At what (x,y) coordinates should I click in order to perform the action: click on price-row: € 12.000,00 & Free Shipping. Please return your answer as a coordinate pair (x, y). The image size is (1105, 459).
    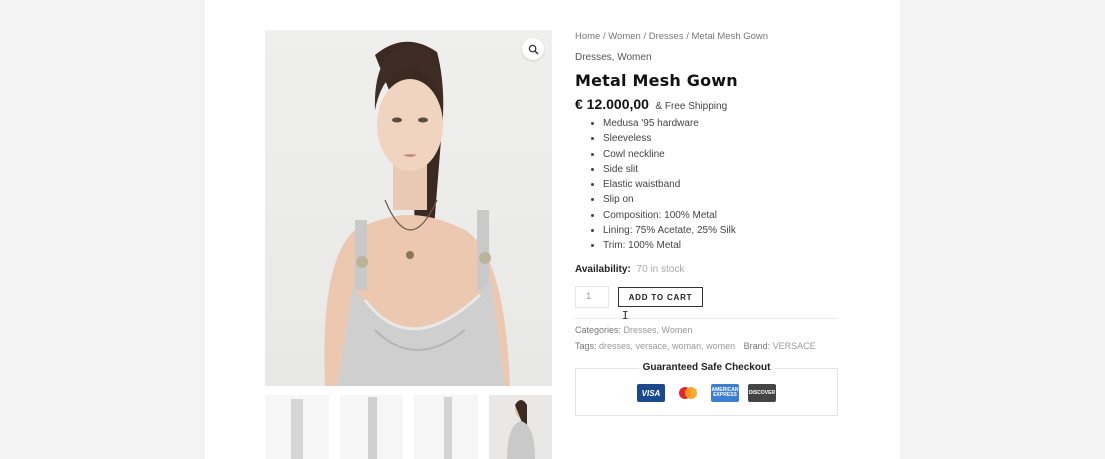
    Looking at the image, I should click on (651, 105).